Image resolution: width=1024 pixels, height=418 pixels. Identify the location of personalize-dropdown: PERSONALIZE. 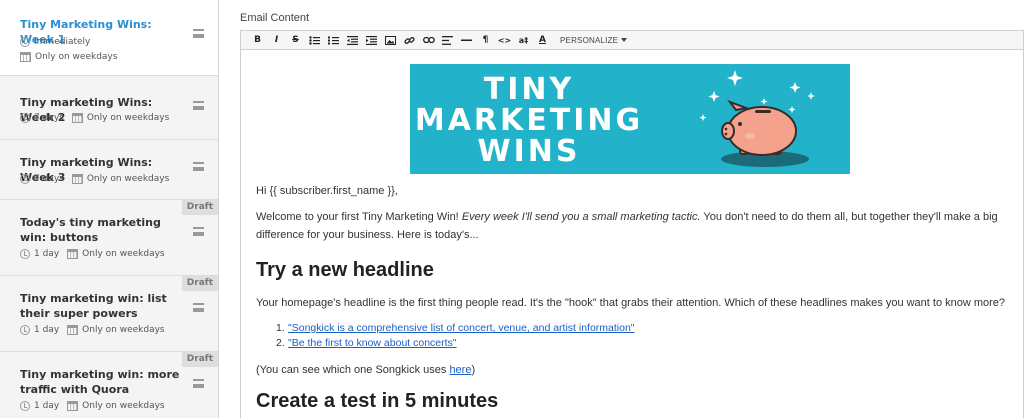
(594, 40).